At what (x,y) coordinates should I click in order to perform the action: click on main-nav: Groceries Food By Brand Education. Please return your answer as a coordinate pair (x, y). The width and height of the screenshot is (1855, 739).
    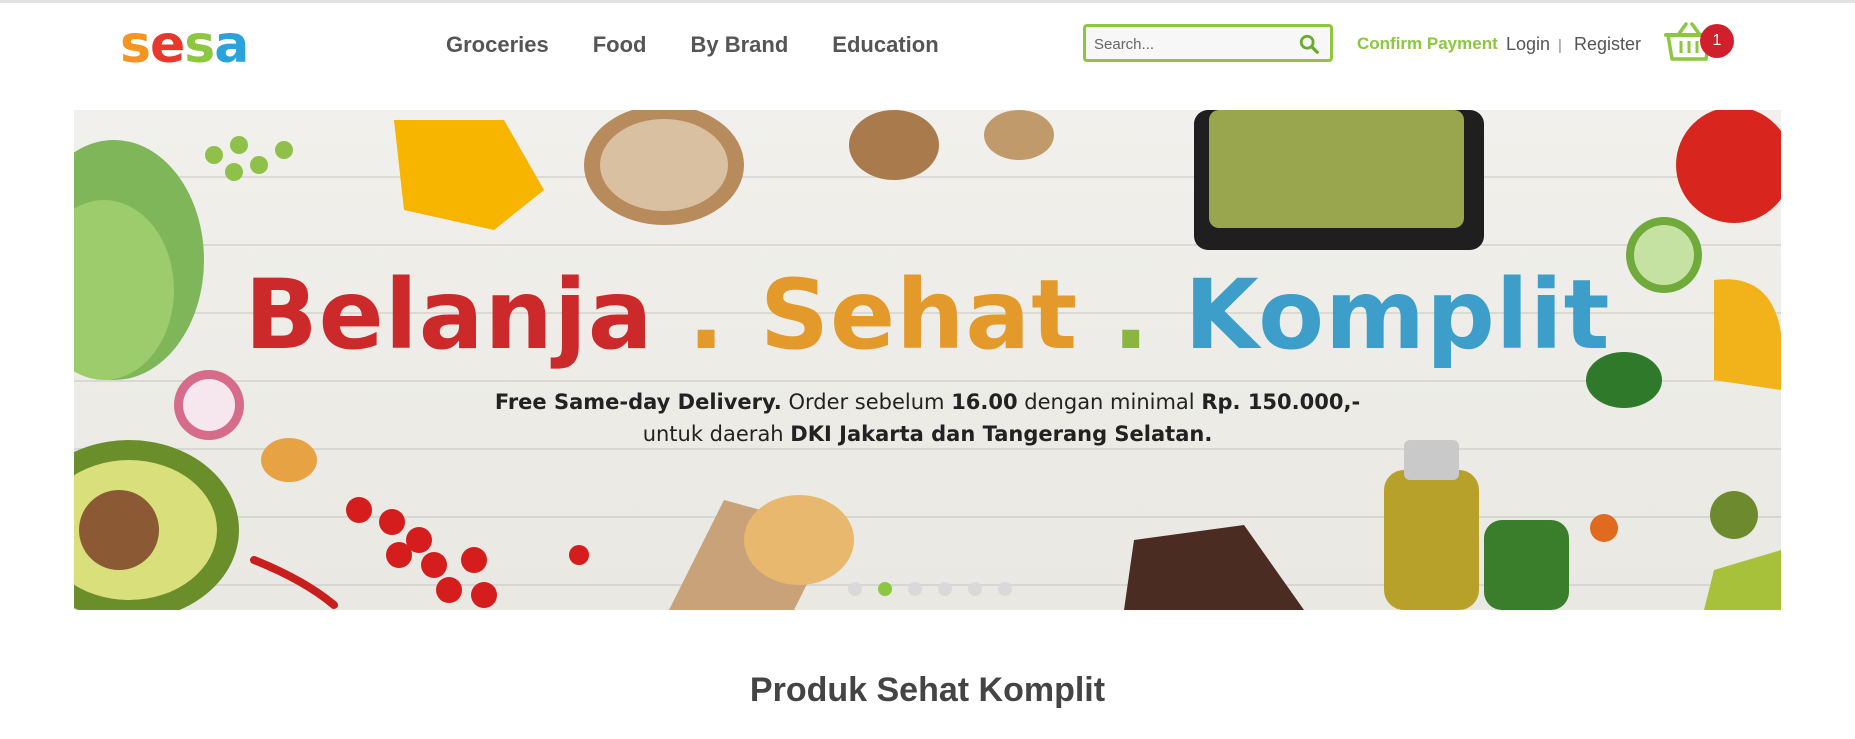
    Looking at the image, I should click on (692, 45).